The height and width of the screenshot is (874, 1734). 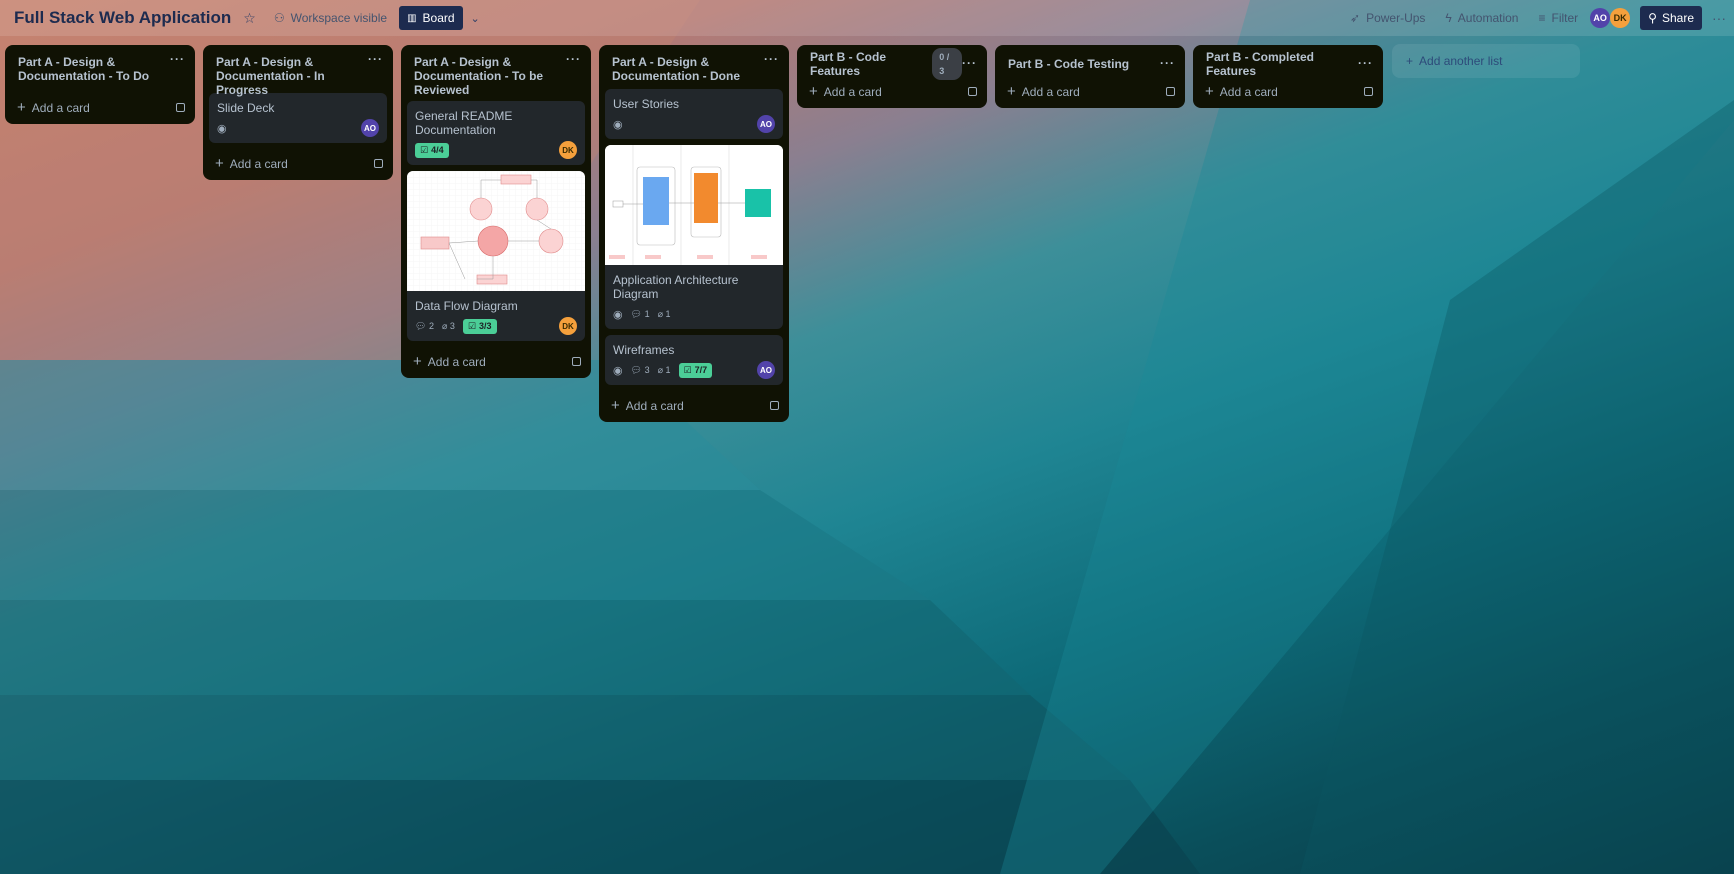 I want to click on add-person-icon: ⚲, so click(x=1652, y=18).